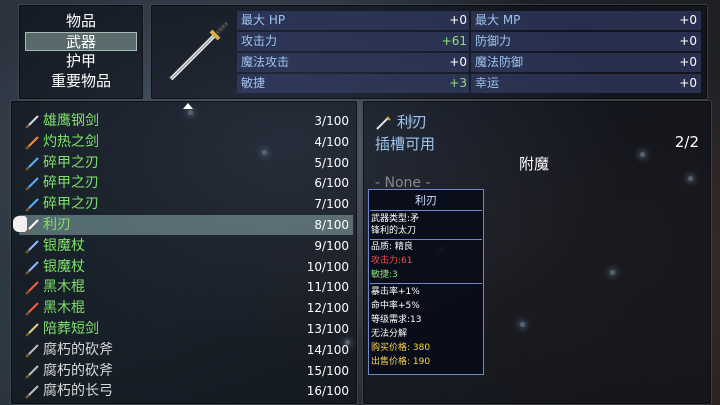 The width and height of the screenshot is (720, 405). Describe the element at coordinates (327, 266) in the screenshot. I see `item-quantity: 10/100` at that location.